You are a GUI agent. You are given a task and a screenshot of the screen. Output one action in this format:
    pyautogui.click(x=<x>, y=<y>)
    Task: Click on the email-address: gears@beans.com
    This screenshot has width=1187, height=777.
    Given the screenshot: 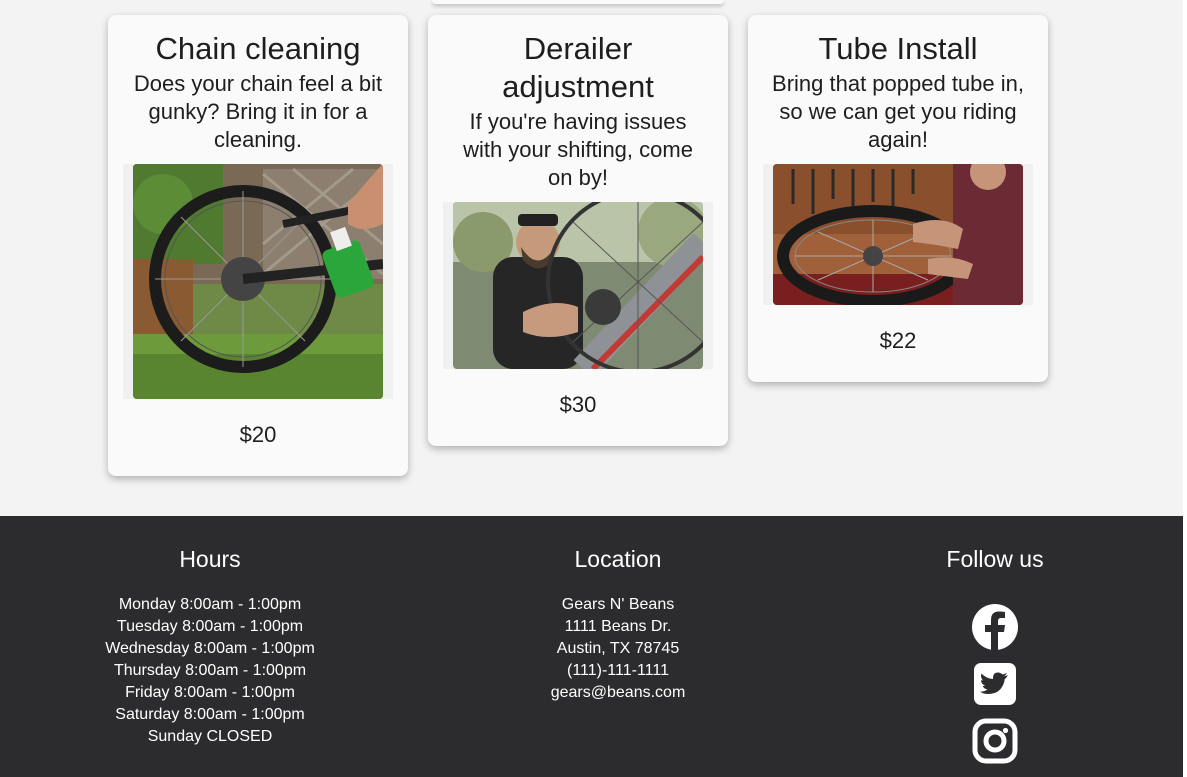 What is the action you would take?
    pyautogui.click(x=618, y=692)
    